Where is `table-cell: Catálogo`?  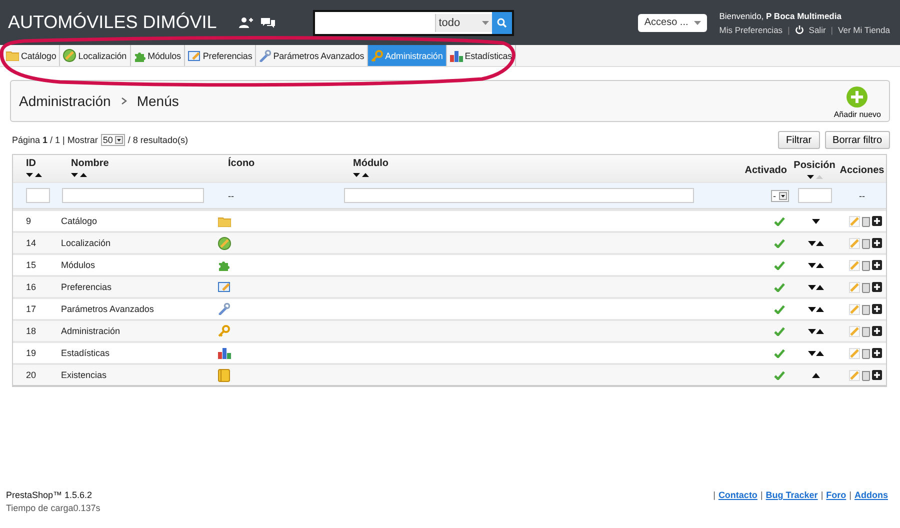 table-cell: Catálogo is located at coordinates (79, 221).